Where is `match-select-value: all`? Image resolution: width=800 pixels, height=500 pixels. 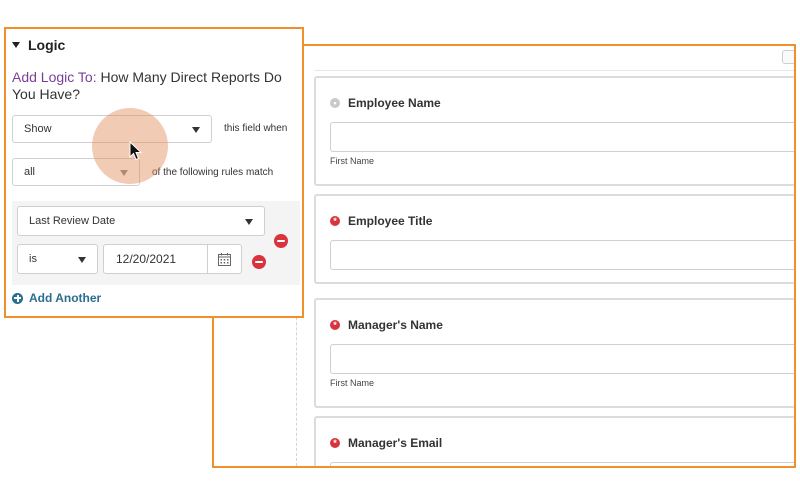 match-select-value: all is located at coordinates (30, 172).